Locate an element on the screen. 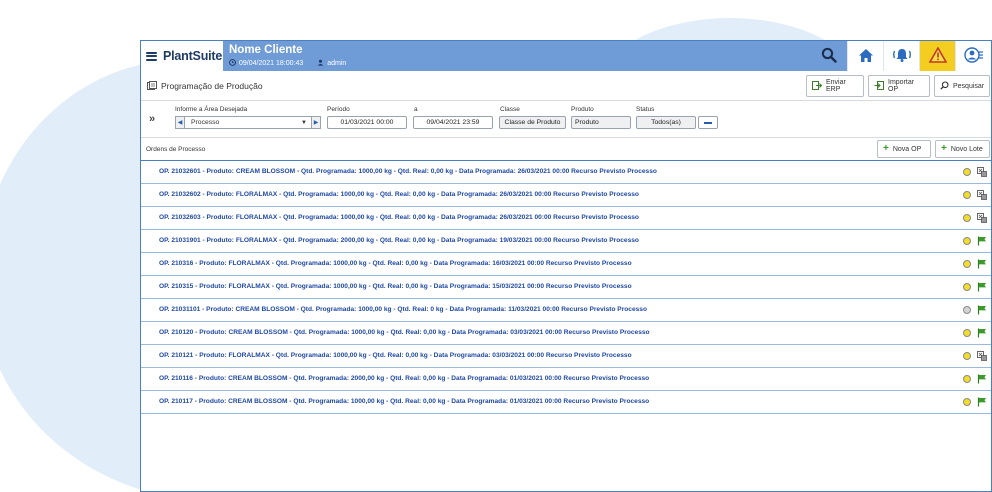  area-selector: ◀ Processo ▼ ▶ is located at coordinates (248, 122).